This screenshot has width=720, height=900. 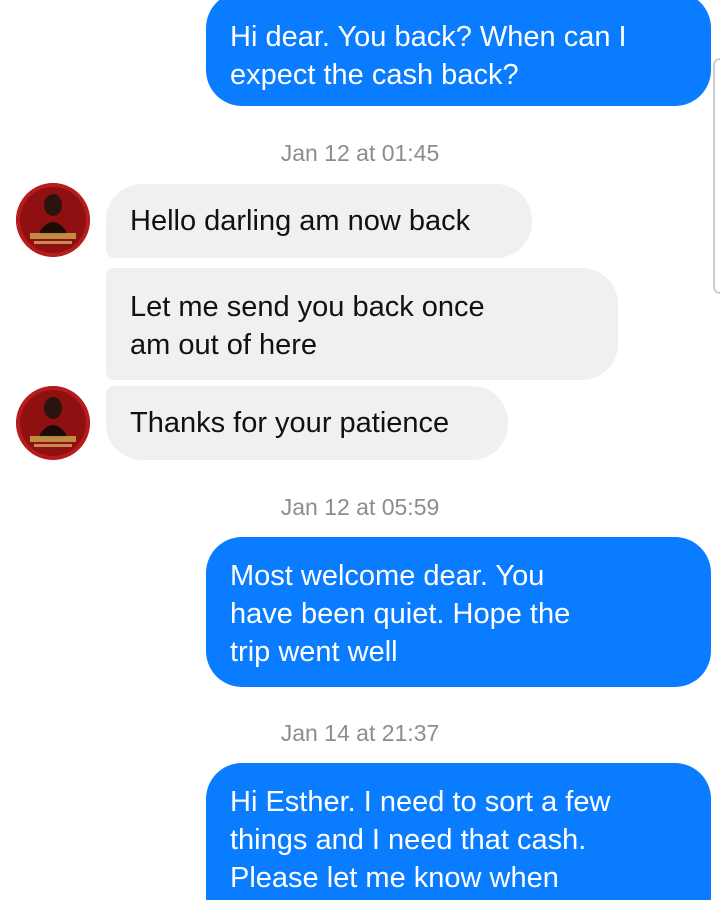 I want to click on incoming-message-bubble: Hello darling am now back, so click(x=319, y=221).